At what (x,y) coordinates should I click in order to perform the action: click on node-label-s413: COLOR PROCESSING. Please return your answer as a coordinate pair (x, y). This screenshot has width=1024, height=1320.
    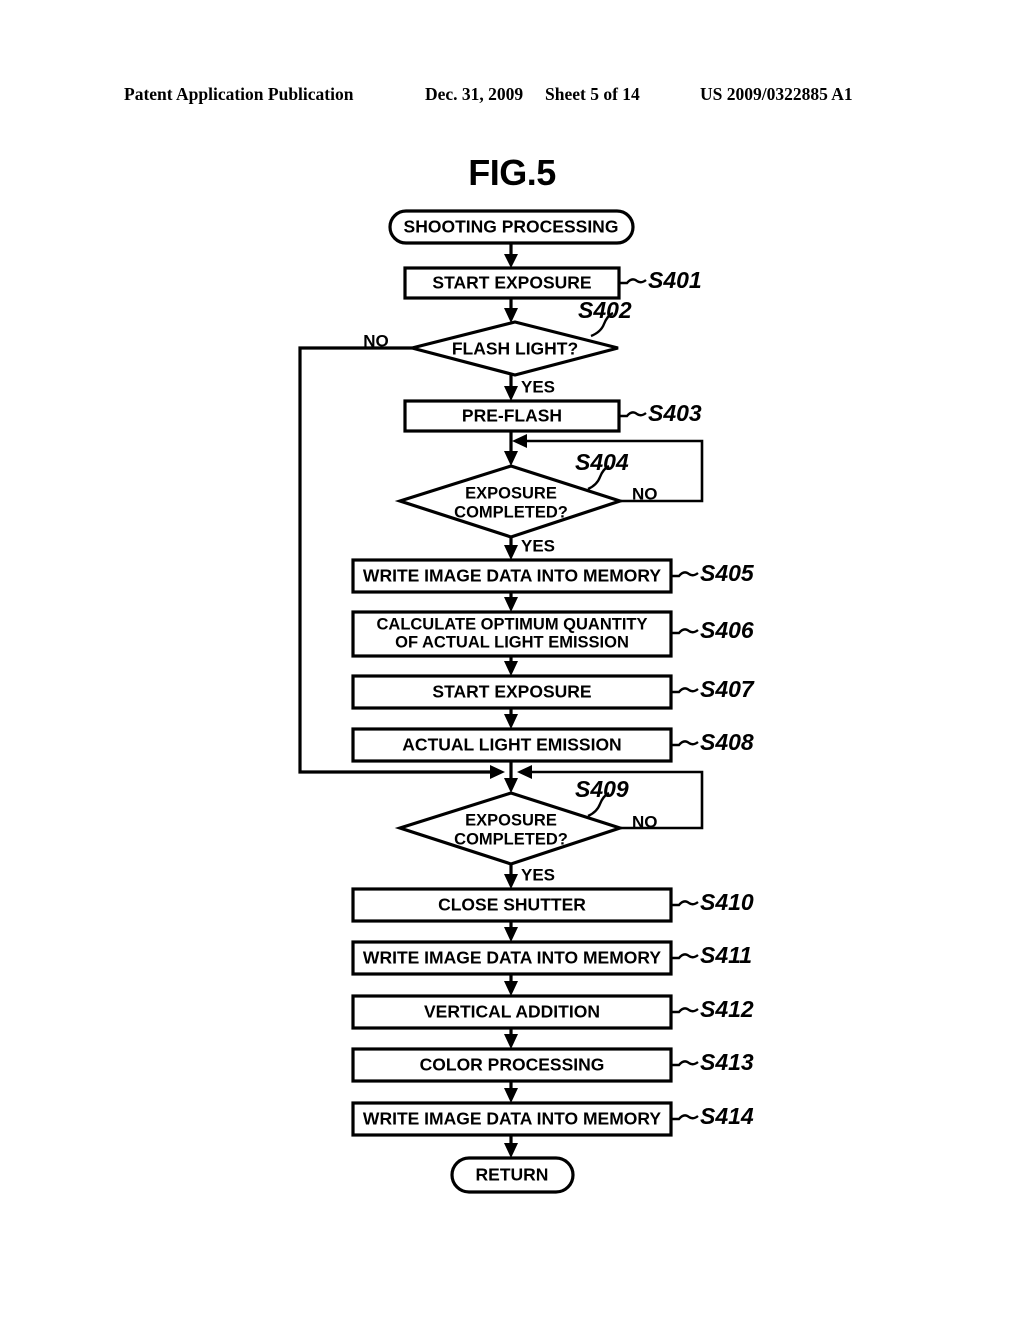
    Looking at the image, I should click on (512, 1065).